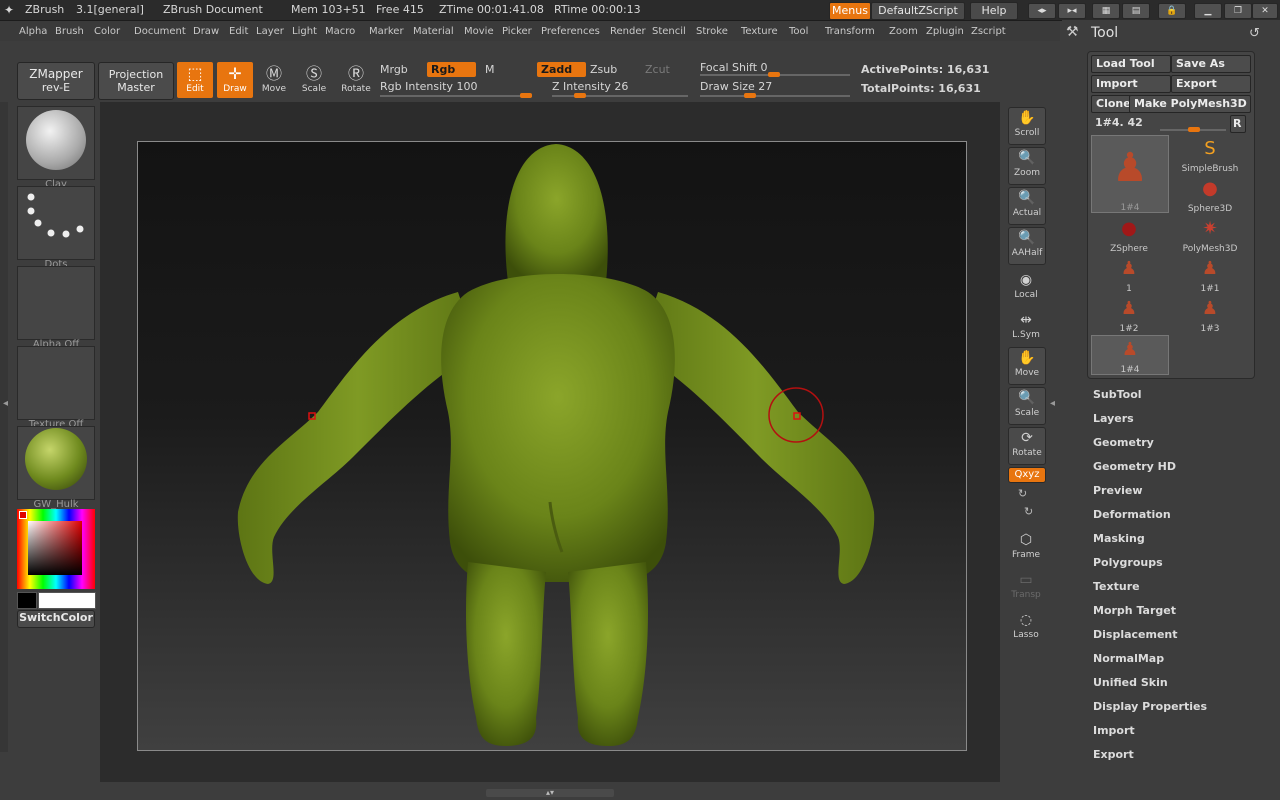 This screenshot has width=1280, height=800. I want to click on tool-thumb-current: ♟ 1#4, so click(1130, 174).